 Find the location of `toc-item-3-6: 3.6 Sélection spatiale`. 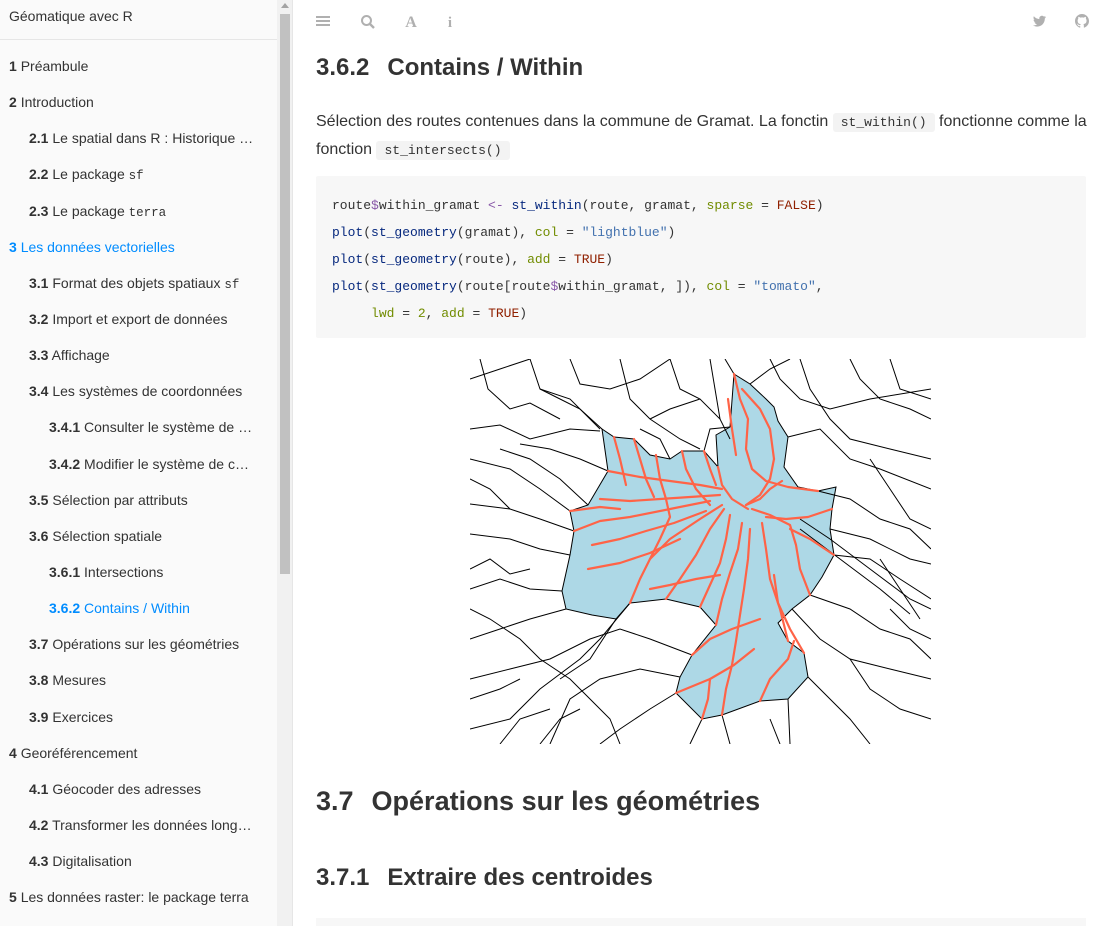

toc-item-3-6: 3.6 Sélection spatiale is located at coordinates (138, 536).